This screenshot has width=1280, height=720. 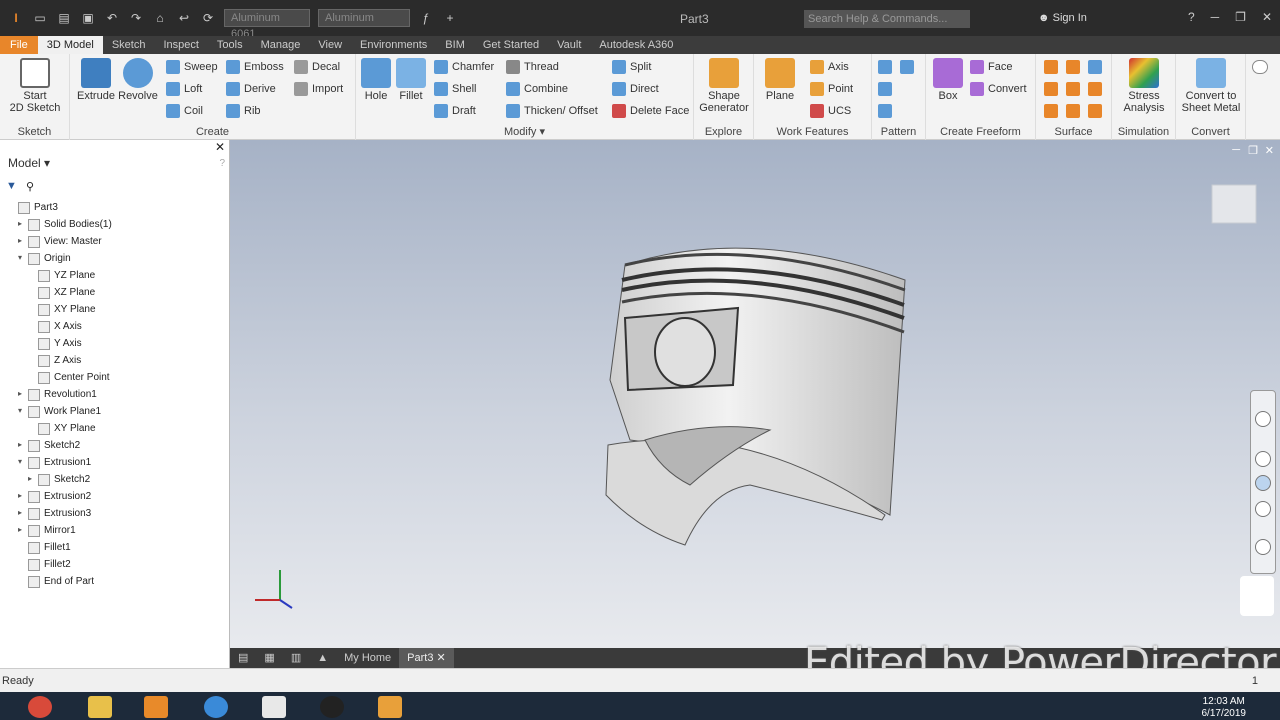 I want to click on tab-sketch: Sketch, so click(x=129, y=45).